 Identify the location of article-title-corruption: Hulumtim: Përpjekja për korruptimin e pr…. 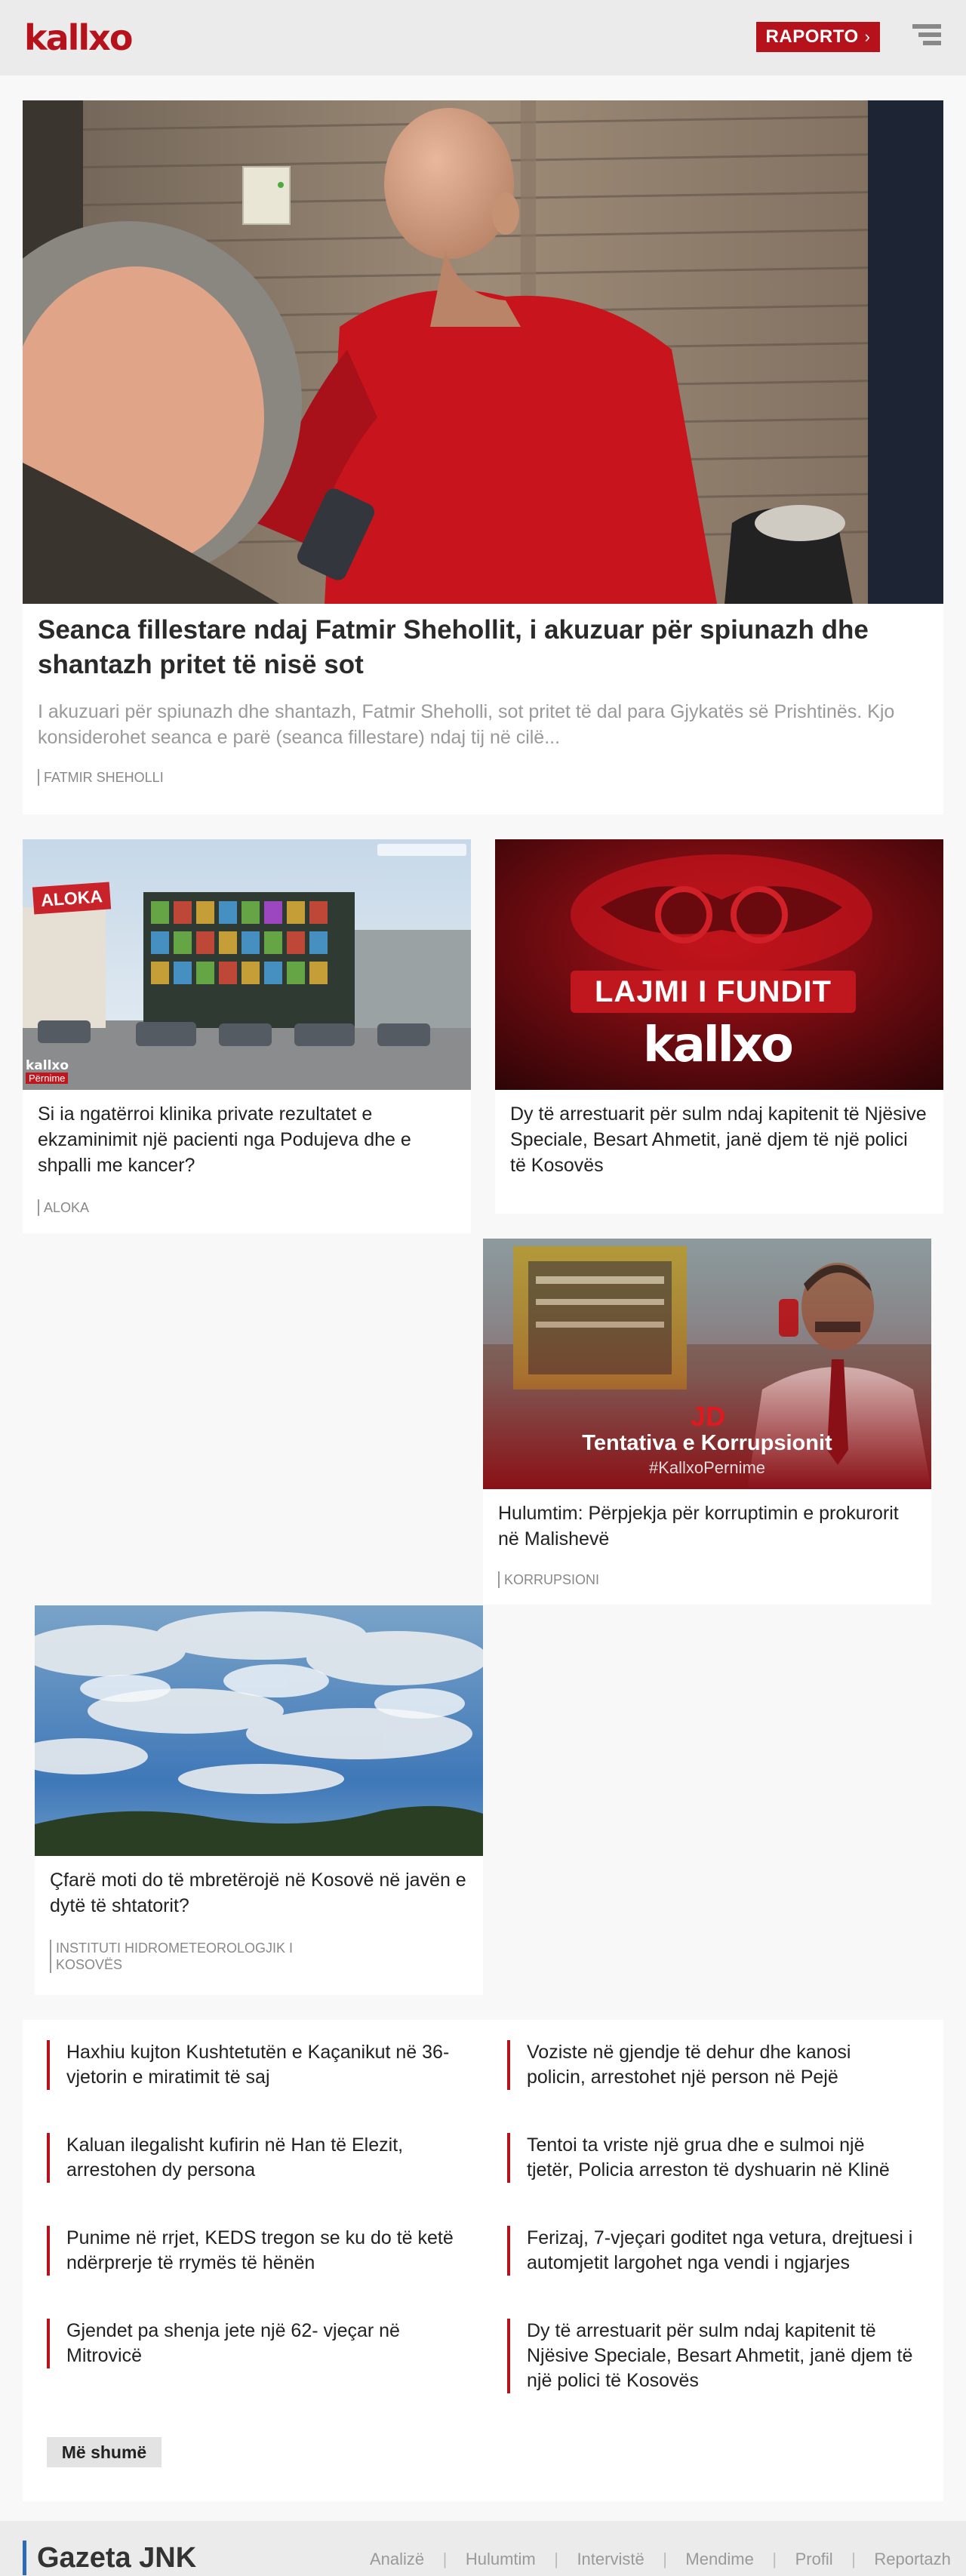
(707, 1526).